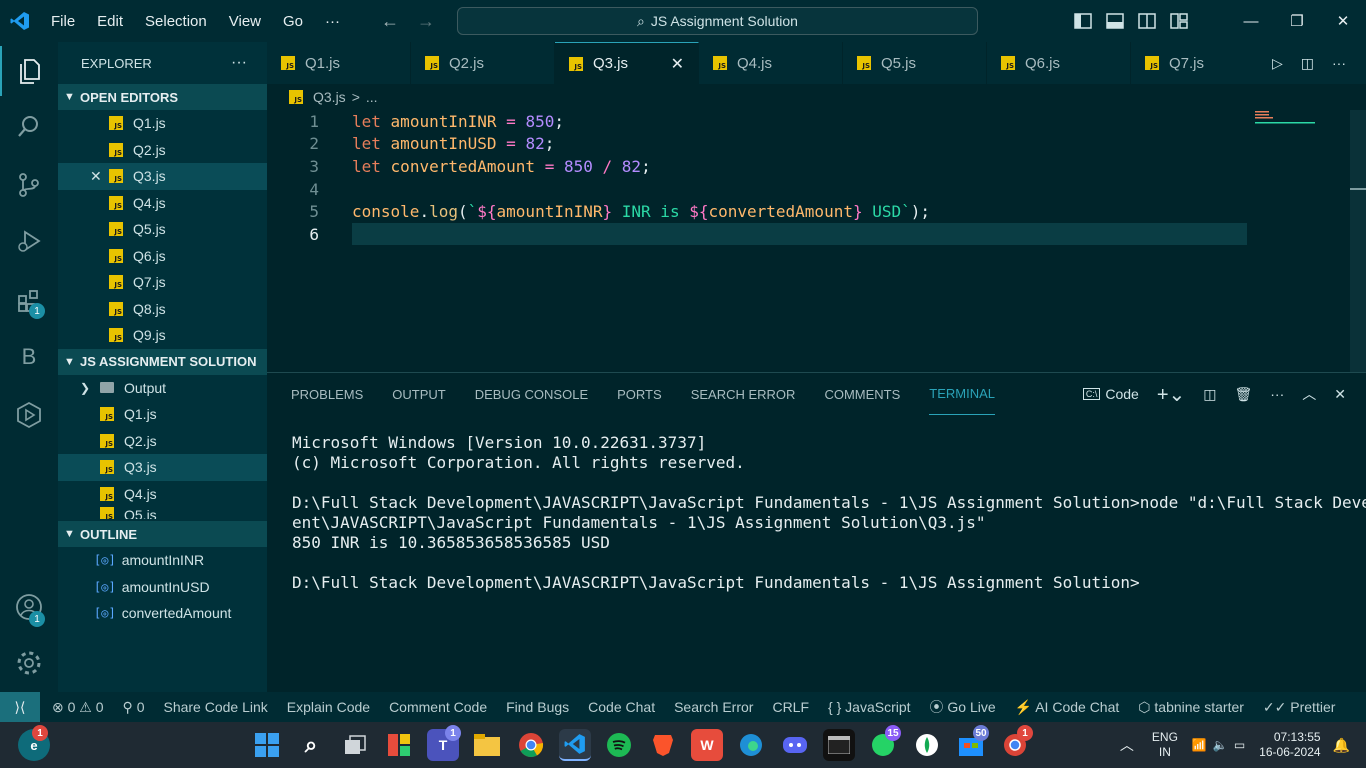 This screenshot has width=1366, height=768. What do you see at coordinates (29, 71) in the screenshot?
I see `explorer-icon` at bounding box center [29, 71].